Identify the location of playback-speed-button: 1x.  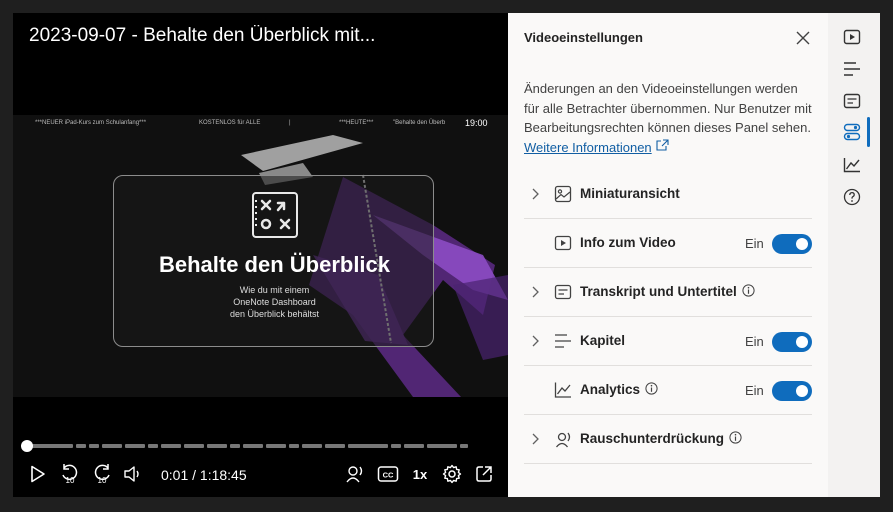
(420, 474).